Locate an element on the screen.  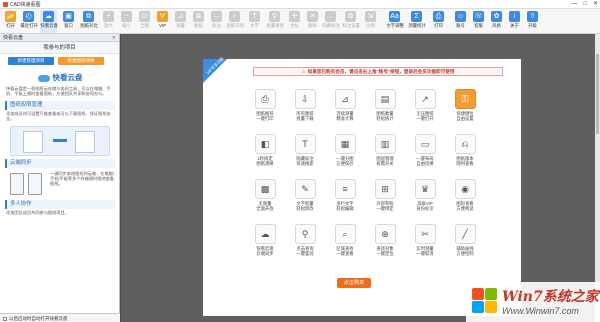
vip-feature-item: ✎ 文字批量 轻松修改 is located at coordinates (305, 201).